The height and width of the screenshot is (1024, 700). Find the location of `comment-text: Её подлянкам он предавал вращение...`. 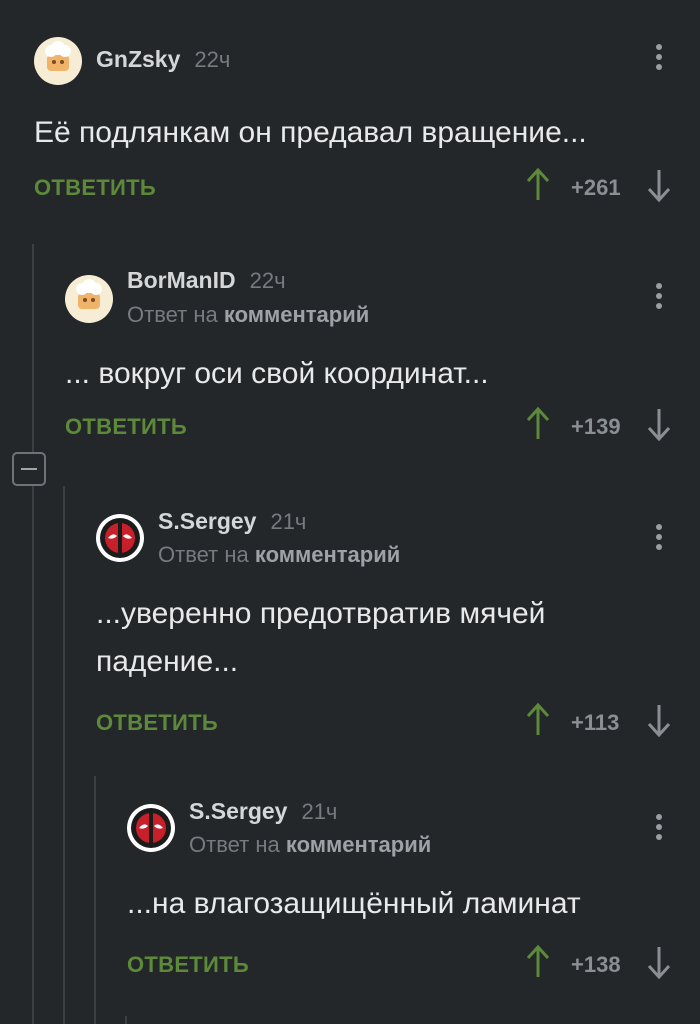

comment-text: Её подлянкам он предавал вращение... is located at coordinates (310, 132).